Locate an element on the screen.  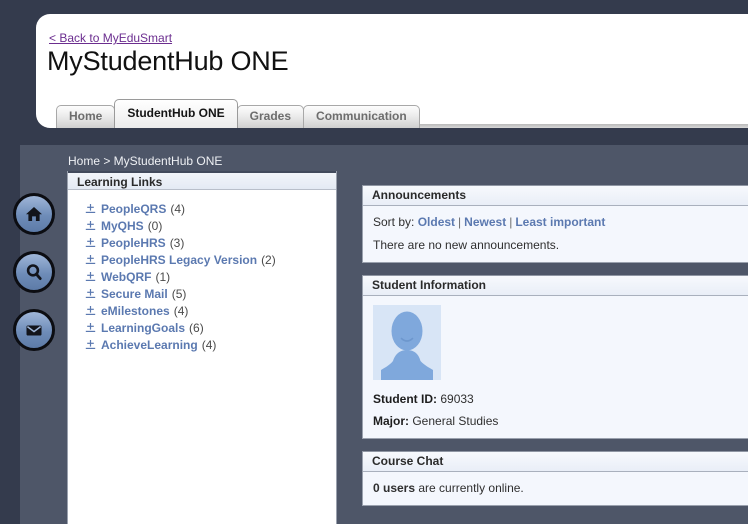
learning-link-label: PeopleHRS is located at coordinates (133, 243).